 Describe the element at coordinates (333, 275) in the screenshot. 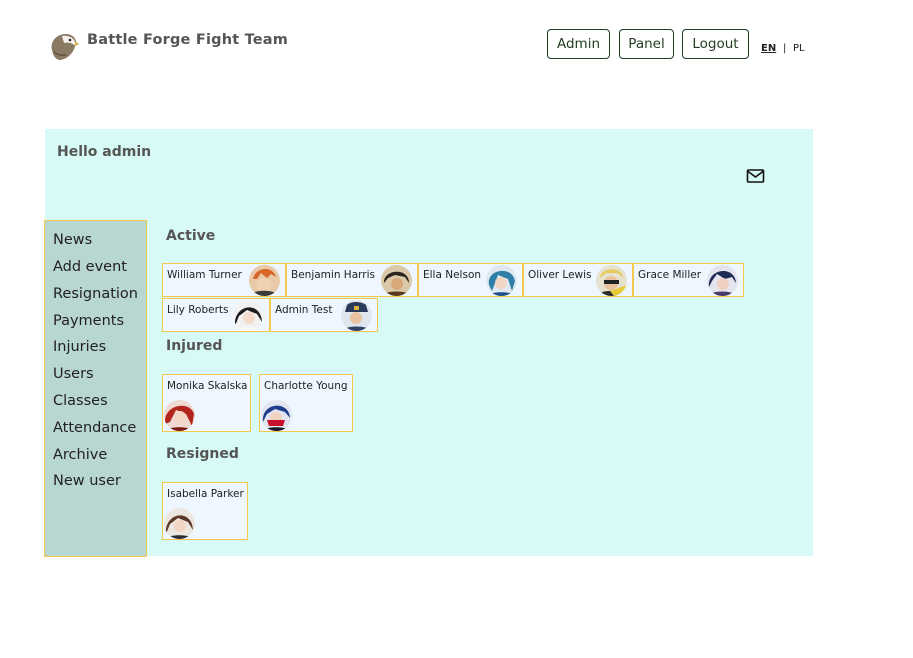

I see `member-name: Benjamin Harris` at that location.